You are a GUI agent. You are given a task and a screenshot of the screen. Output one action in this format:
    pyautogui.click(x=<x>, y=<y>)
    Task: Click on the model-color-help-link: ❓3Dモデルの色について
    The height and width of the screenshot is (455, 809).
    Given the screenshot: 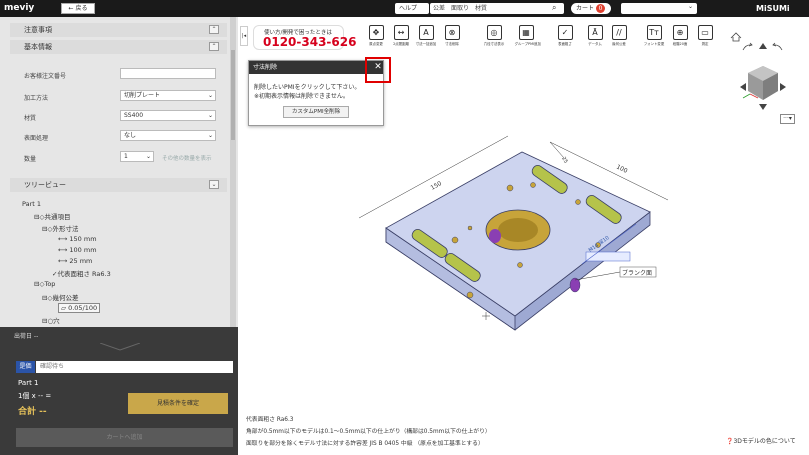 What is the action you would take?
    pyautogui.click(x=761, y=440)
    